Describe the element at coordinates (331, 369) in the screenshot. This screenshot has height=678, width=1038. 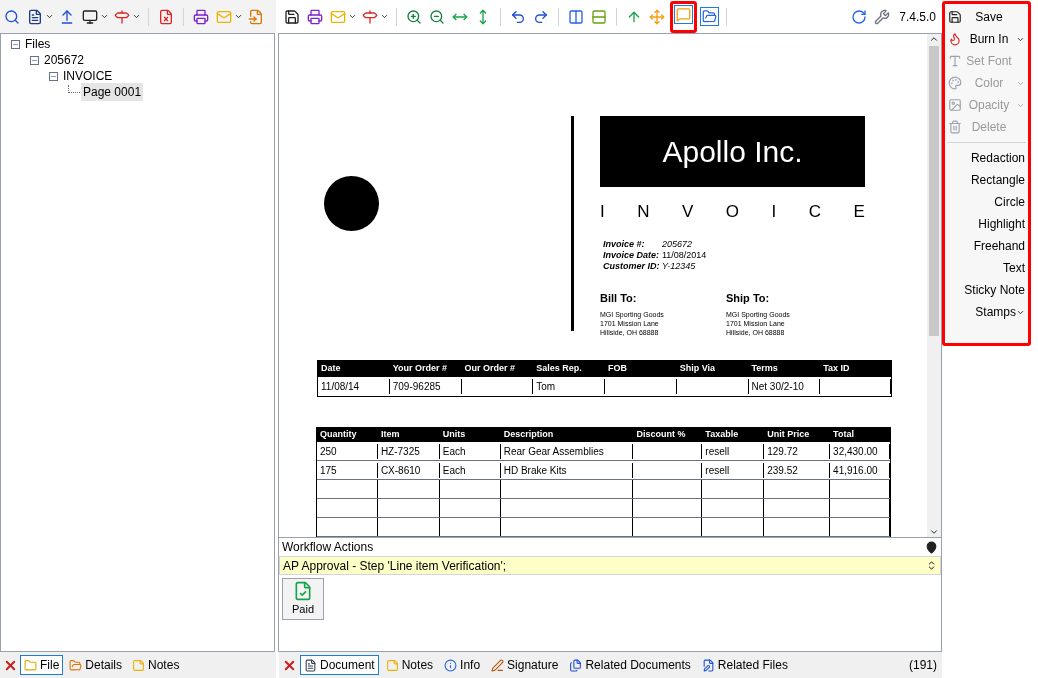
I see `column-header: Date` at that location.